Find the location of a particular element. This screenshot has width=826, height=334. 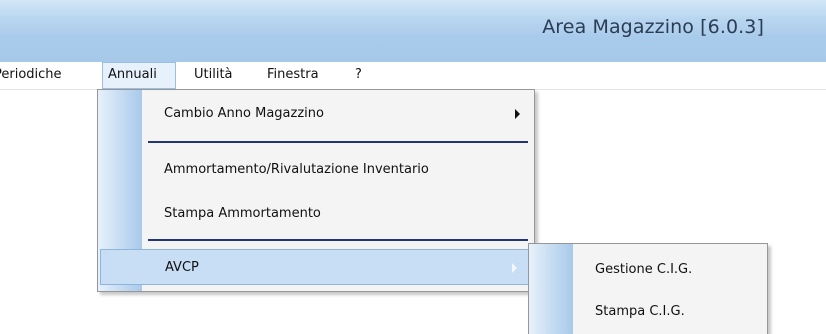

menu-periodiche: Periodiche is located at coordinates (31, 75).